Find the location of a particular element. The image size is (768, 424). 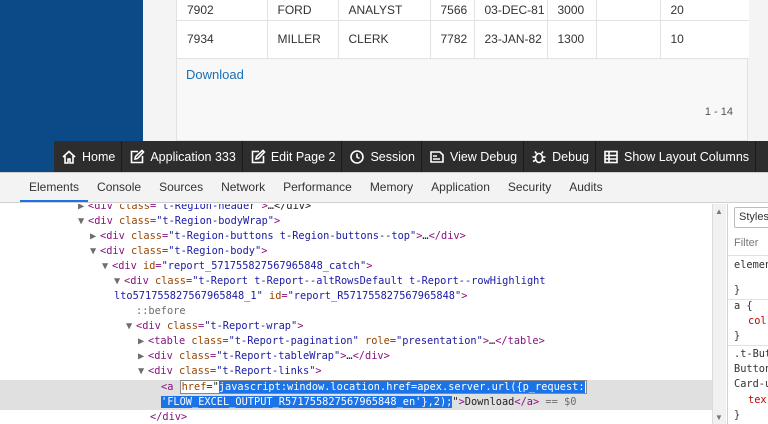

devbar-view-debug-button: View Debug is located at coordinates (473, 156).